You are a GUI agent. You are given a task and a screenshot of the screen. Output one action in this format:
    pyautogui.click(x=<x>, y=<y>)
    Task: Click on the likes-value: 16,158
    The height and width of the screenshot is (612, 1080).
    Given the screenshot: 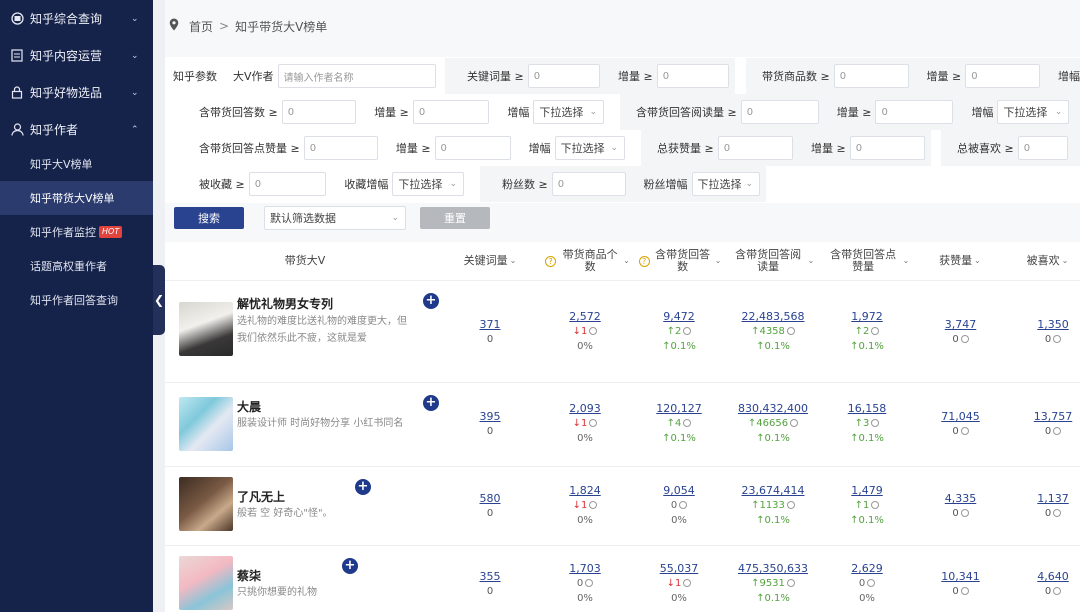 What is the action you would take?
    pyautogui.click(x=867, y=408)
    